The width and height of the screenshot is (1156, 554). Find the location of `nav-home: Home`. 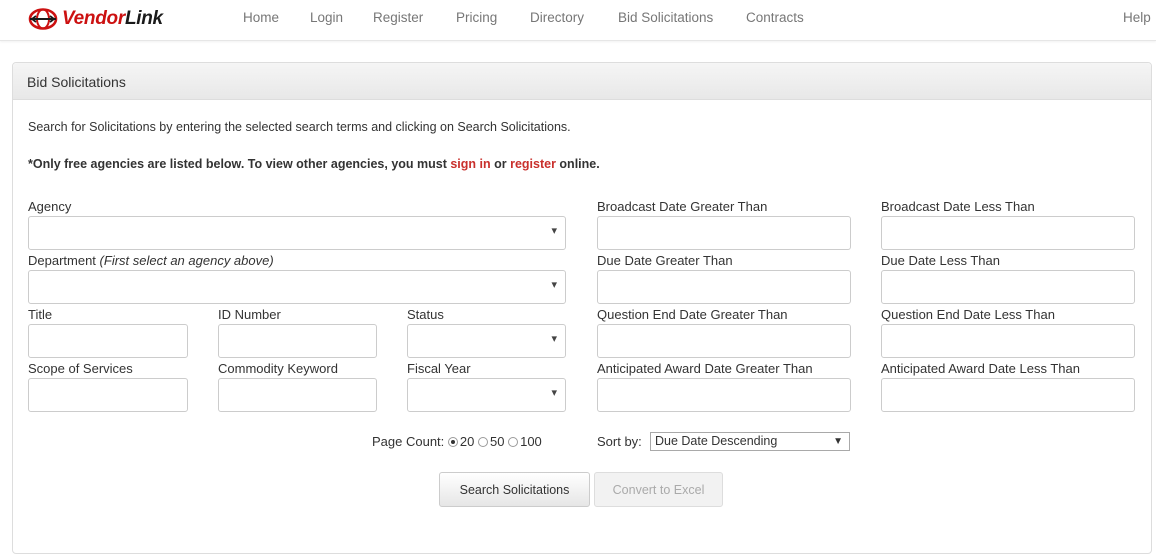

nav-home: Home is located at coordinates (261, 18).